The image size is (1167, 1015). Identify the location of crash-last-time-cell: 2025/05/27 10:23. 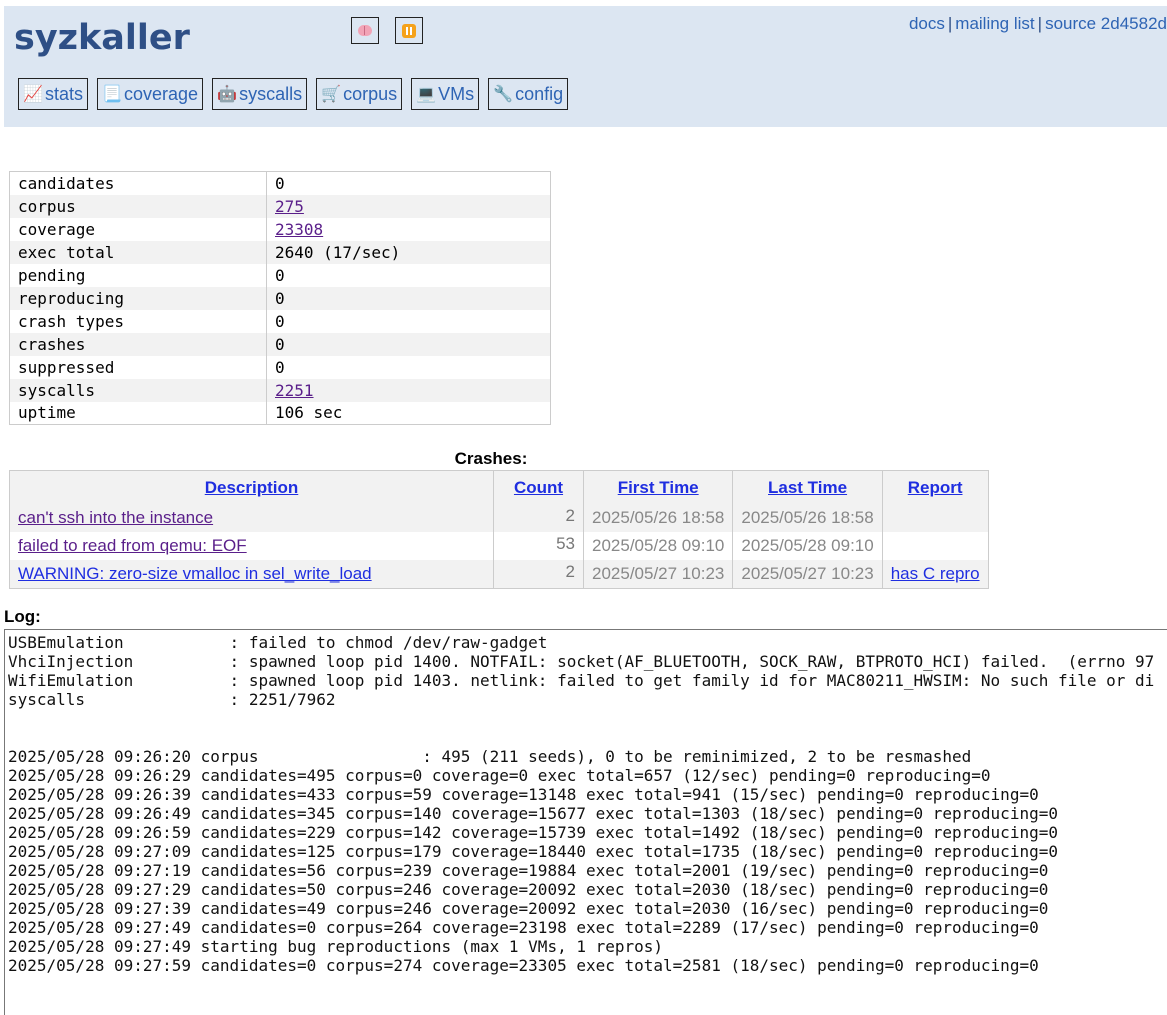
(807, 574).